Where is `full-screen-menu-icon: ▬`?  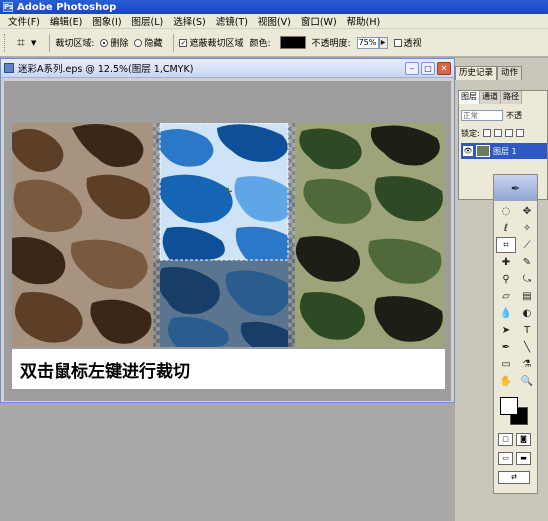
full-screen-menu-icon: ▬ is located at coordinates (523, 458).